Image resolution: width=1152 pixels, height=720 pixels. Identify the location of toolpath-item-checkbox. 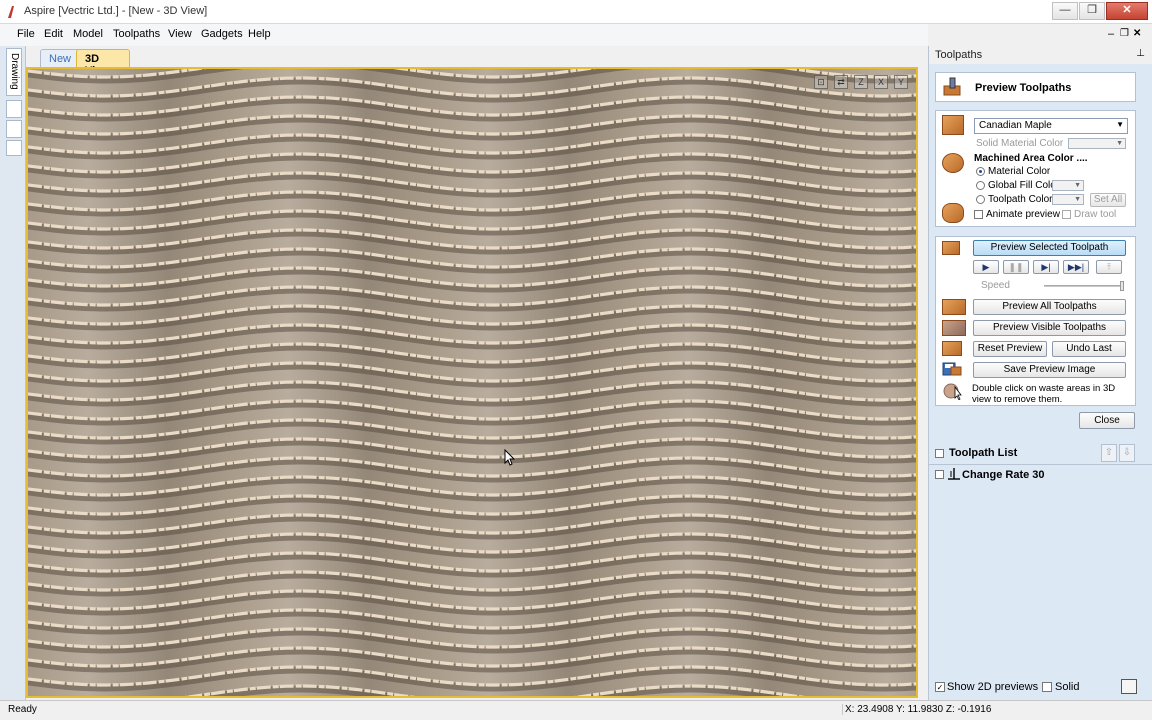
(939, 474).